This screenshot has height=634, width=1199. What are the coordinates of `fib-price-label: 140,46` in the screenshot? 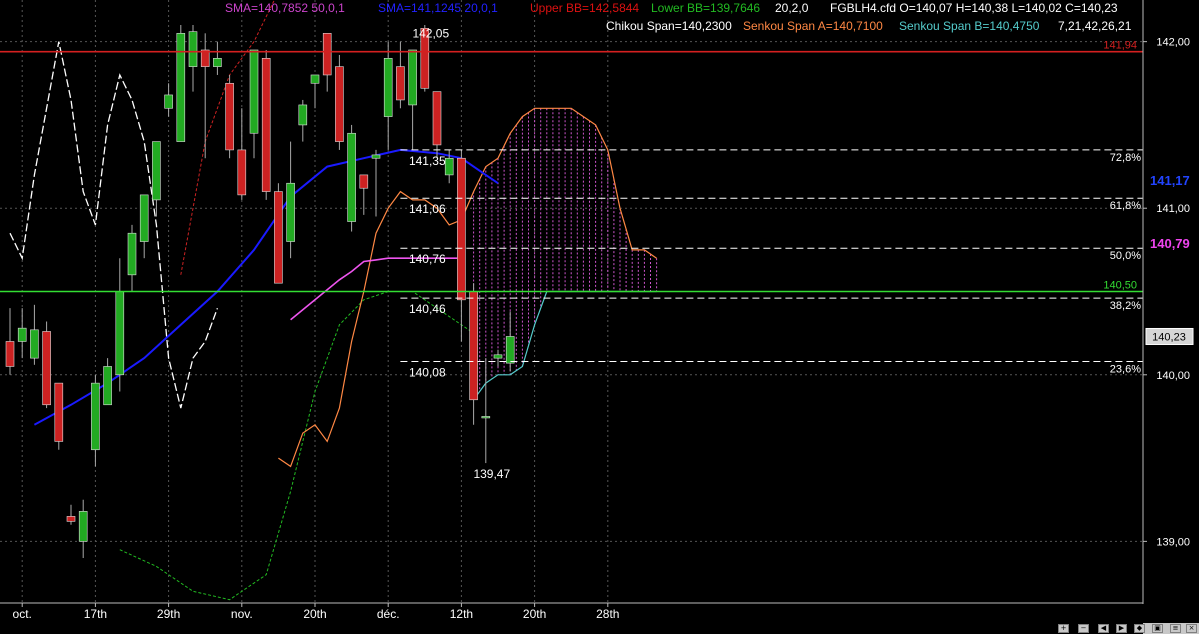 It's located at (427, 309).